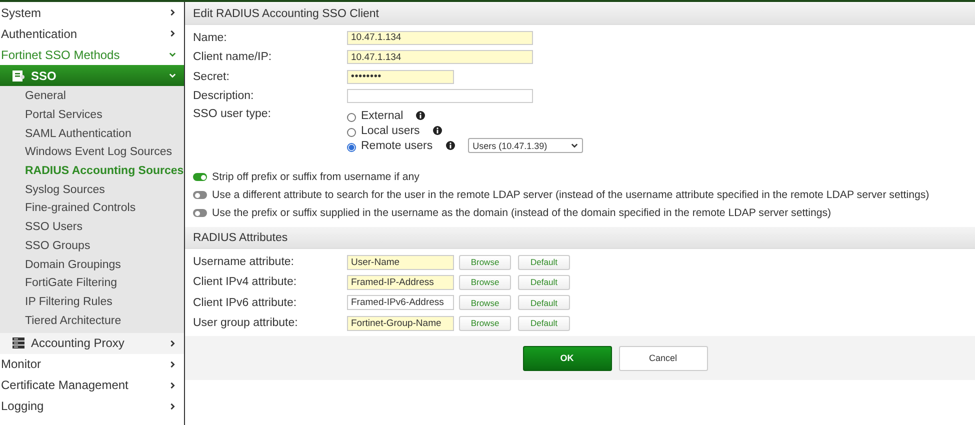 Image resolution: width=975 pixels, height=425 pixels. Describe the element at coordinates (92, 190) in the screenshot. I see `sidebar-subitem: Syslog Sources` at that location.